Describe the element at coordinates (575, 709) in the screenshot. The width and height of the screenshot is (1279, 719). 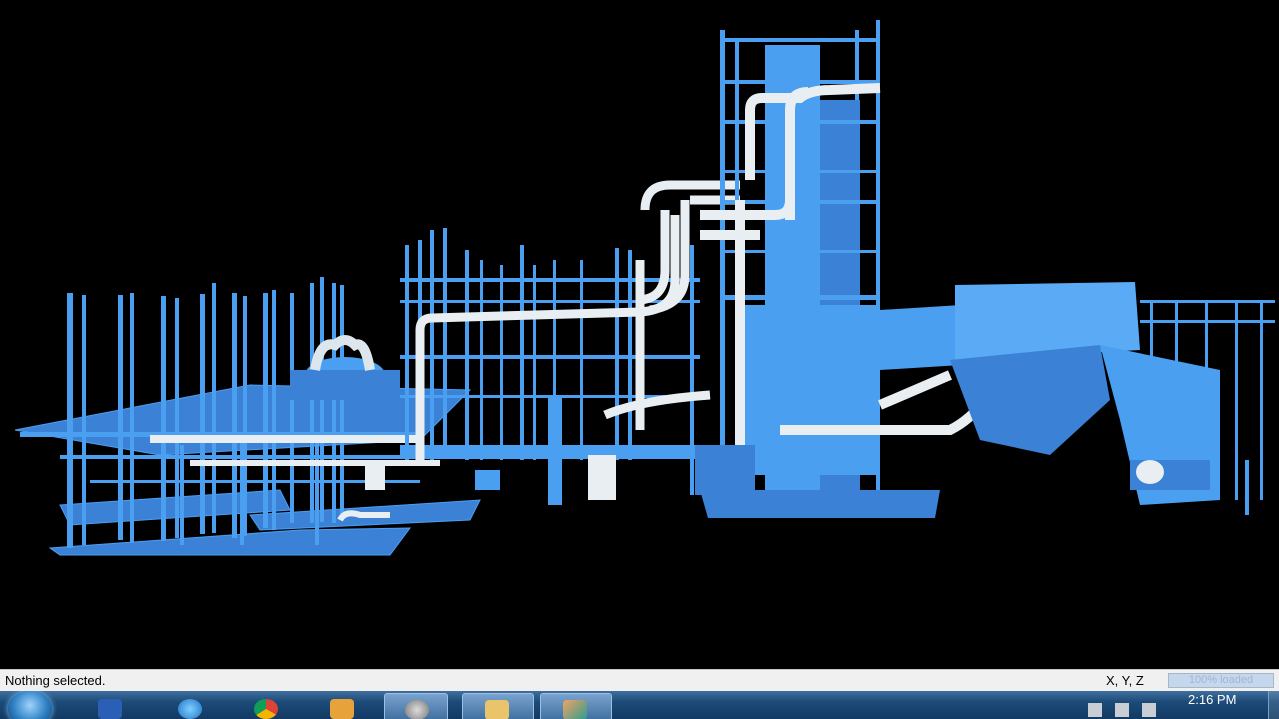
I see `paint-icon` at that location.